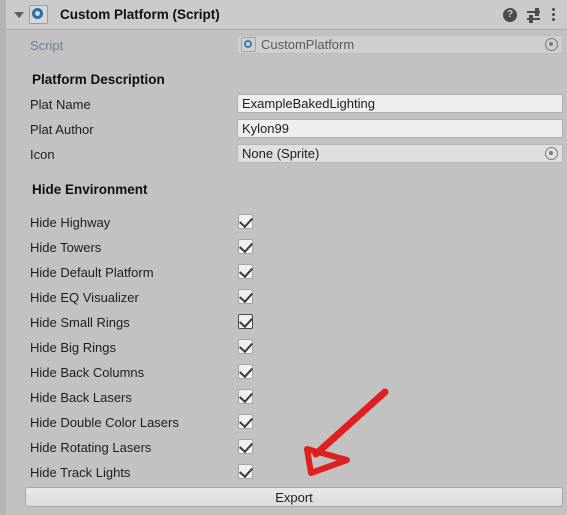 Image resolution: width=567 pixels, height=515 pixels. I want to click on help-icon: ?, so click(510, 14).